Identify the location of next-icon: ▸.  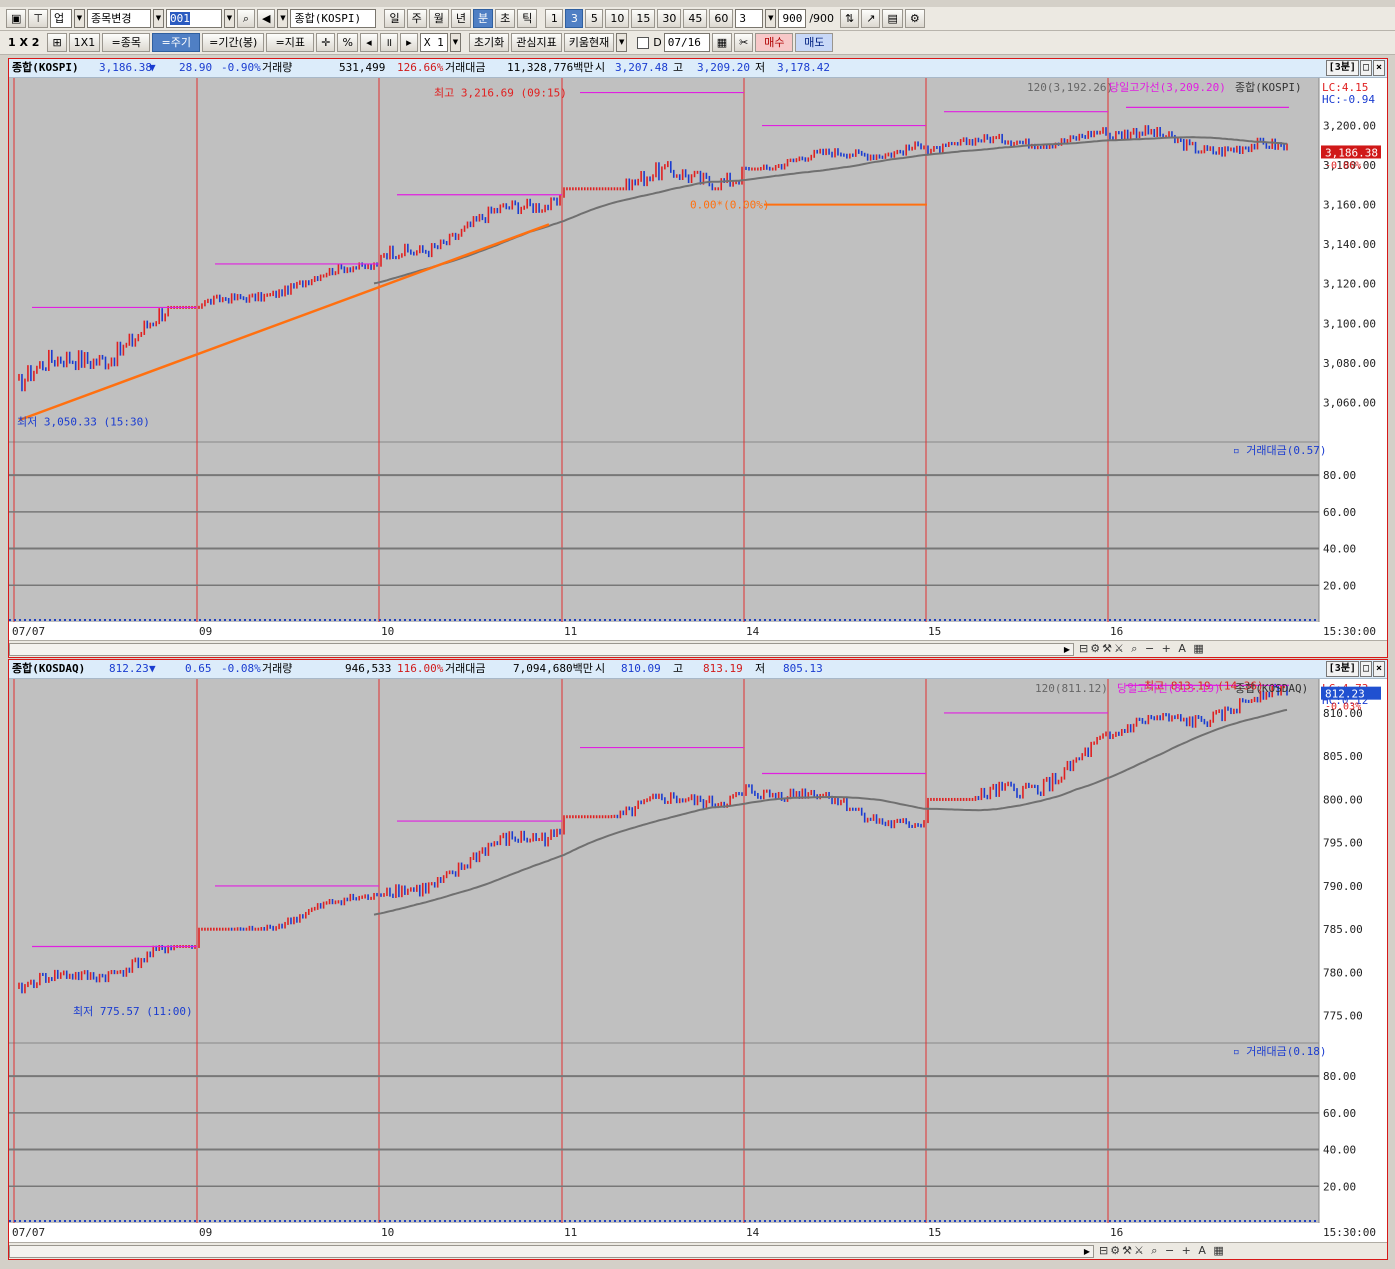
(408, 42).